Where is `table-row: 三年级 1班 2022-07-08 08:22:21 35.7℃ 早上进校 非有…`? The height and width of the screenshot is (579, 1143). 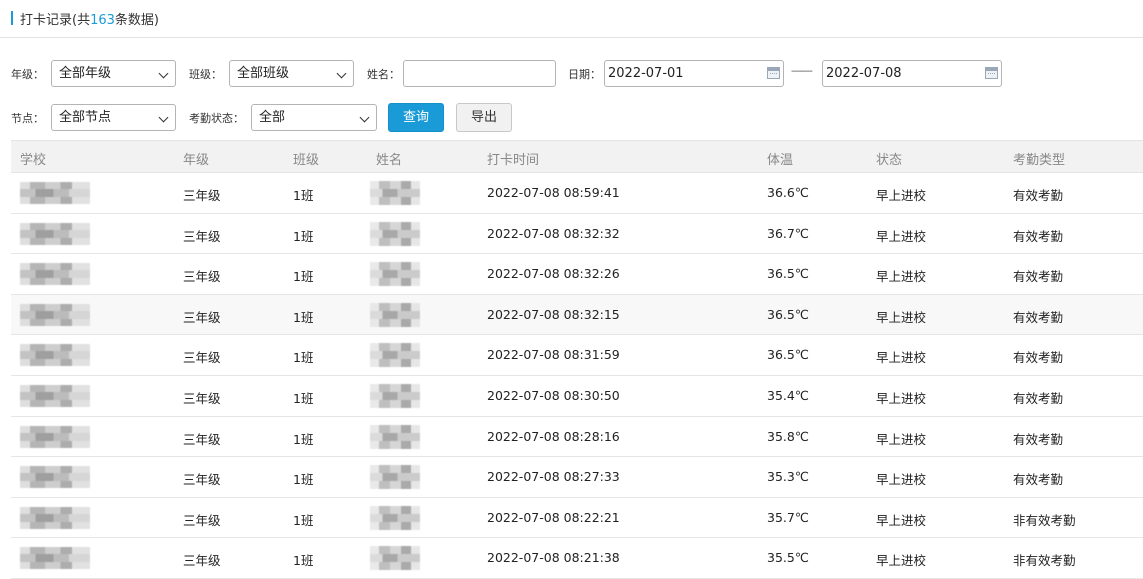 table-row: 三年级 1班 2022-07-08 08:22:21 35.7℃ 早上进校 非有… is located at coordinates (577, 518).